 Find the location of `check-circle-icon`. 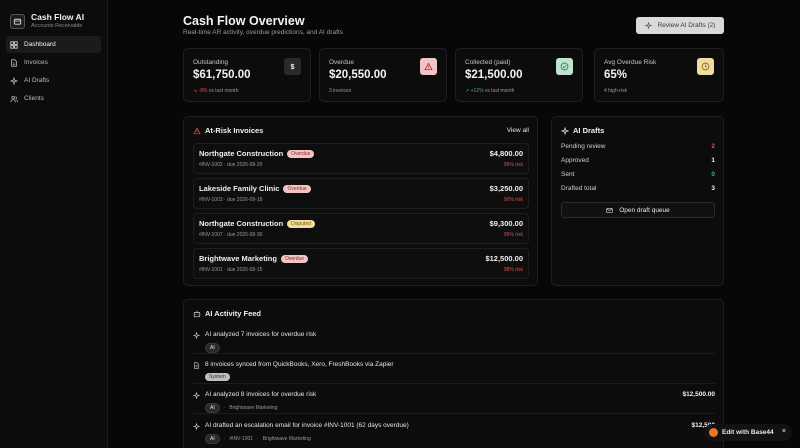

check-circle-icon is located at coordinates (564, 66).